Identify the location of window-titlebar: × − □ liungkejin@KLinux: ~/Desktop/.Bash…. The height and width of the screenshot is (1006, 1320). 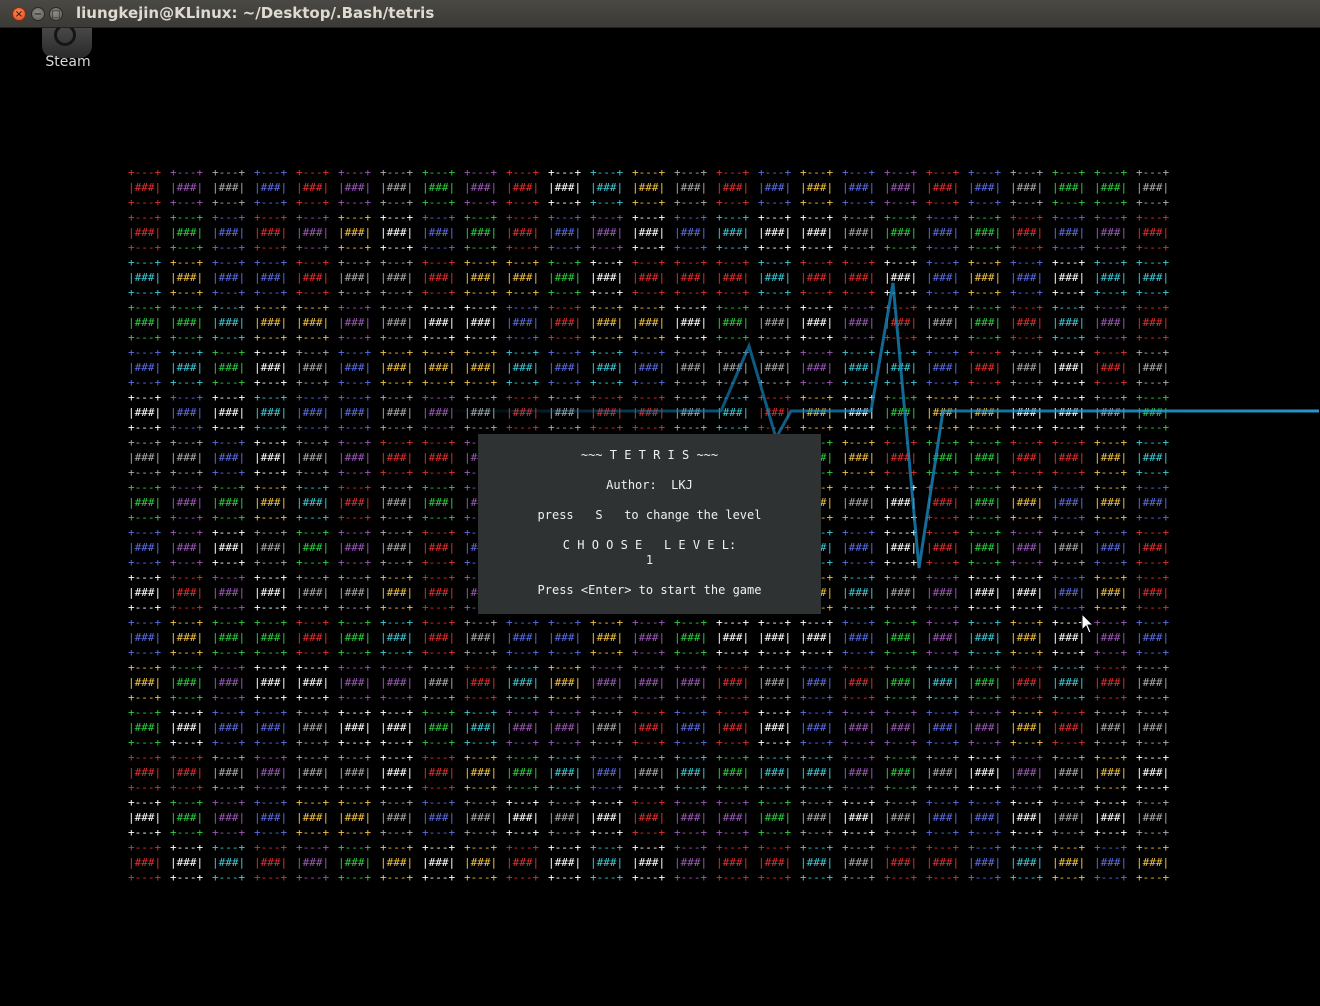
(660, 14).